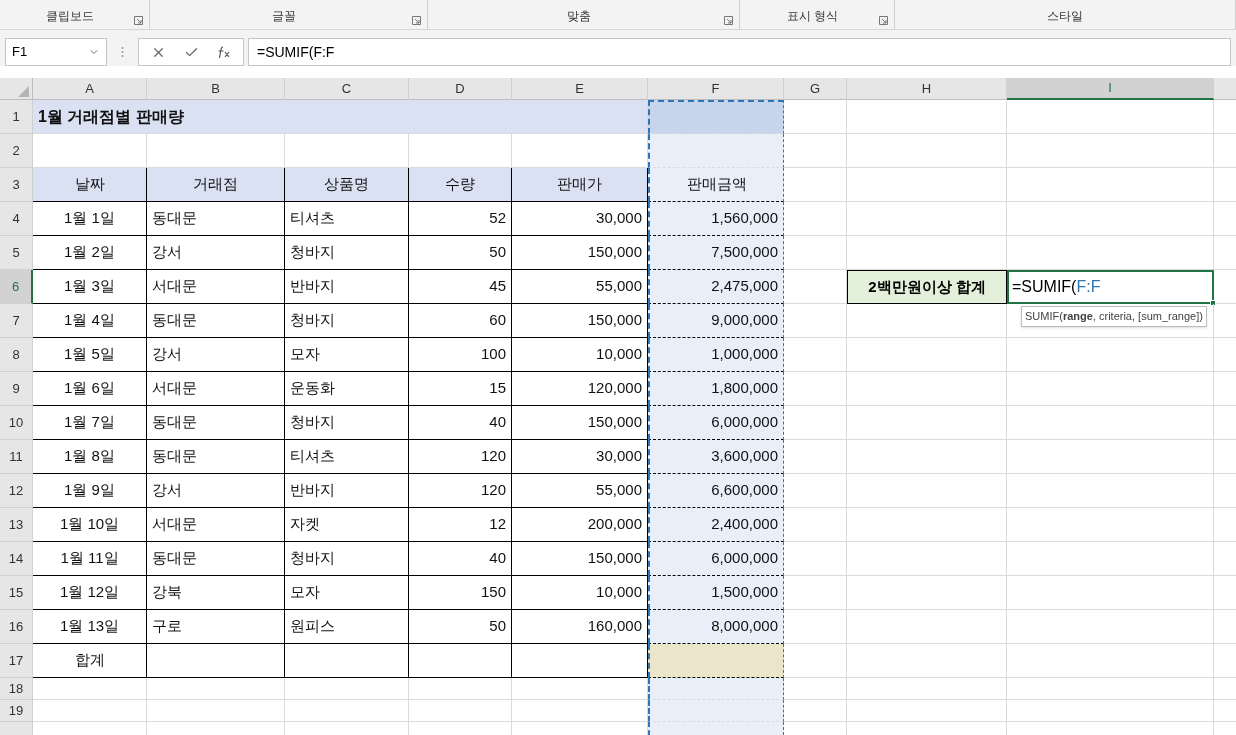 Image resolution: width=1236 pixels, height=735 pixels. I want to click on sheet-cell: 150, so click(460, 593).